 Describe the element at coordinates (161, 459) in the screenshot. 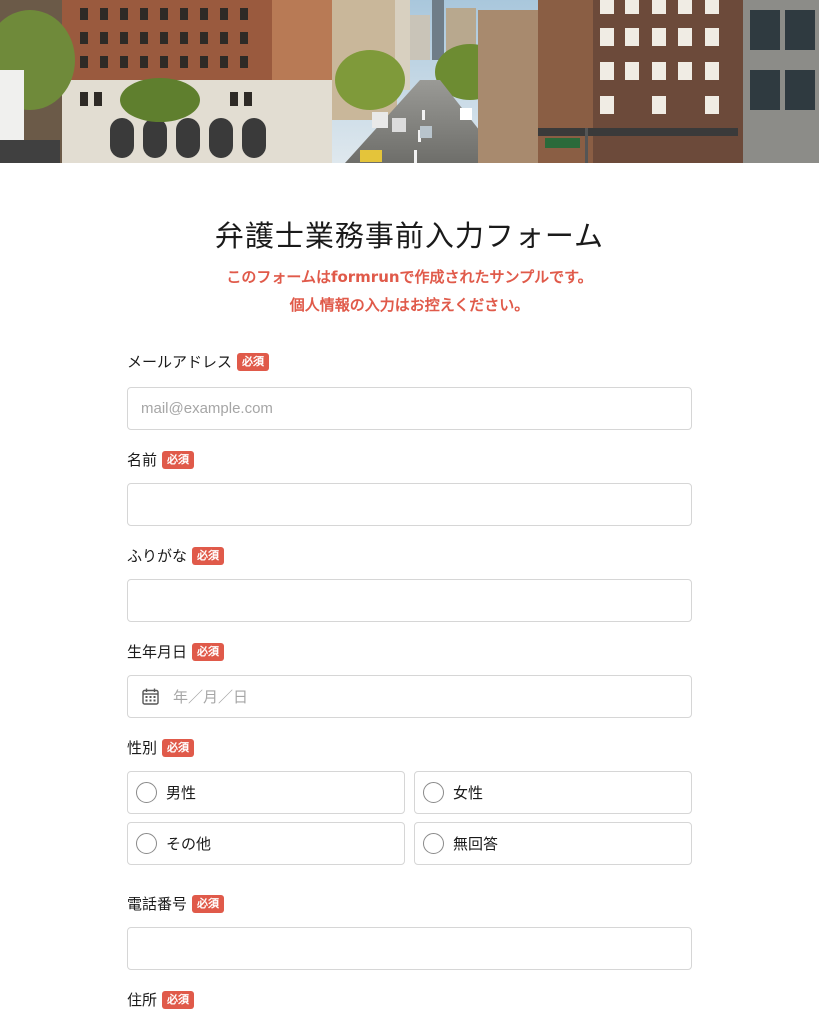

I see `name-label: 名前 必須` at that location.